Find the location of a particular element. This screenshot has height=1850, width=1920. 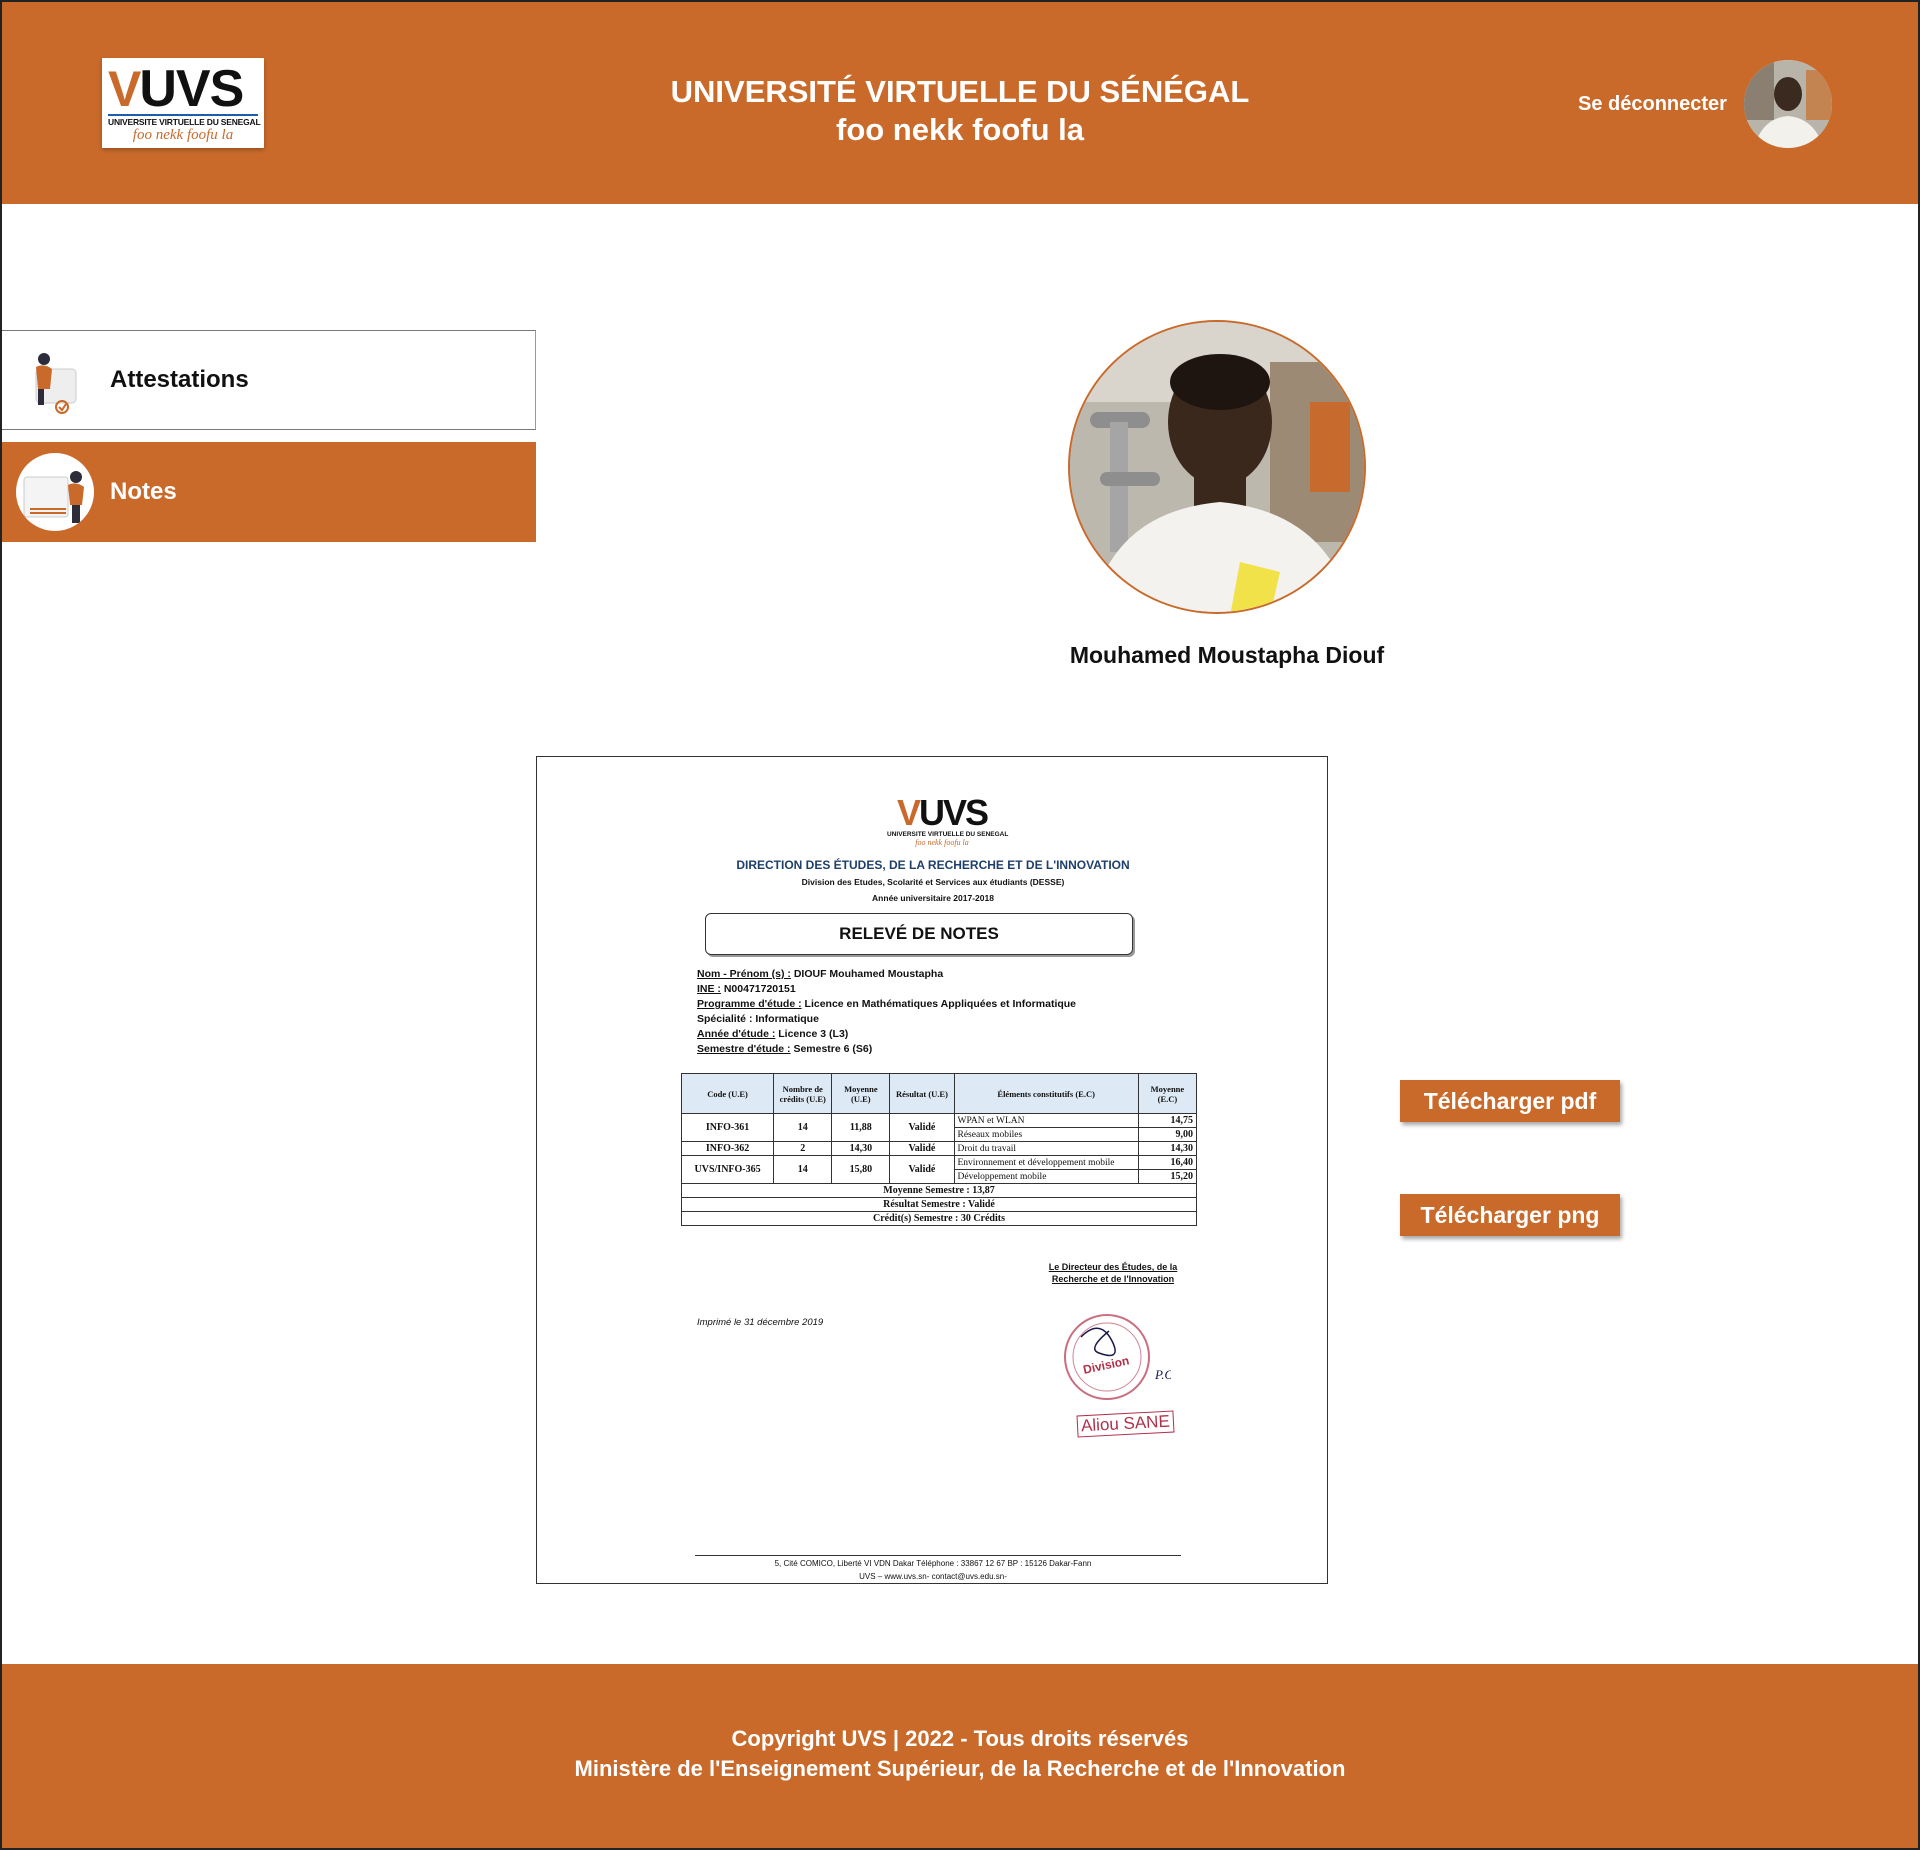

sidebar-item-notes: Notes is located at coordinates (269, 492).